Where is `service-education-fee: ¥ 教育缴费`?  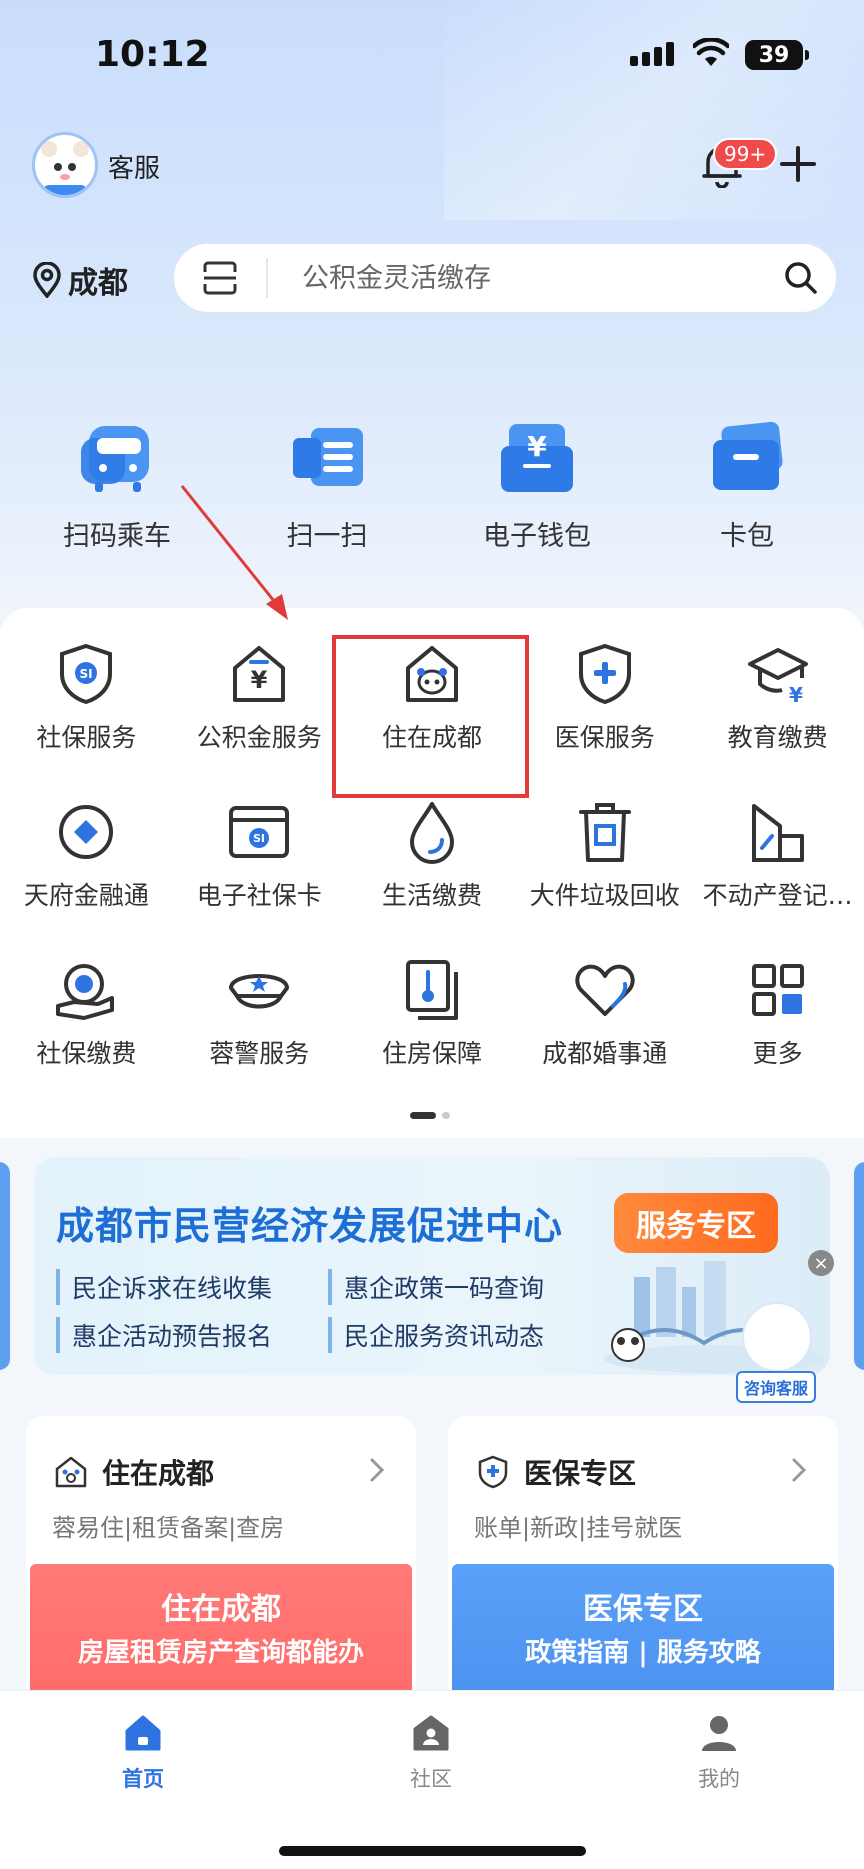
service-education-fee: ¥ 教育缴费 is located at coordinates (777, 717).